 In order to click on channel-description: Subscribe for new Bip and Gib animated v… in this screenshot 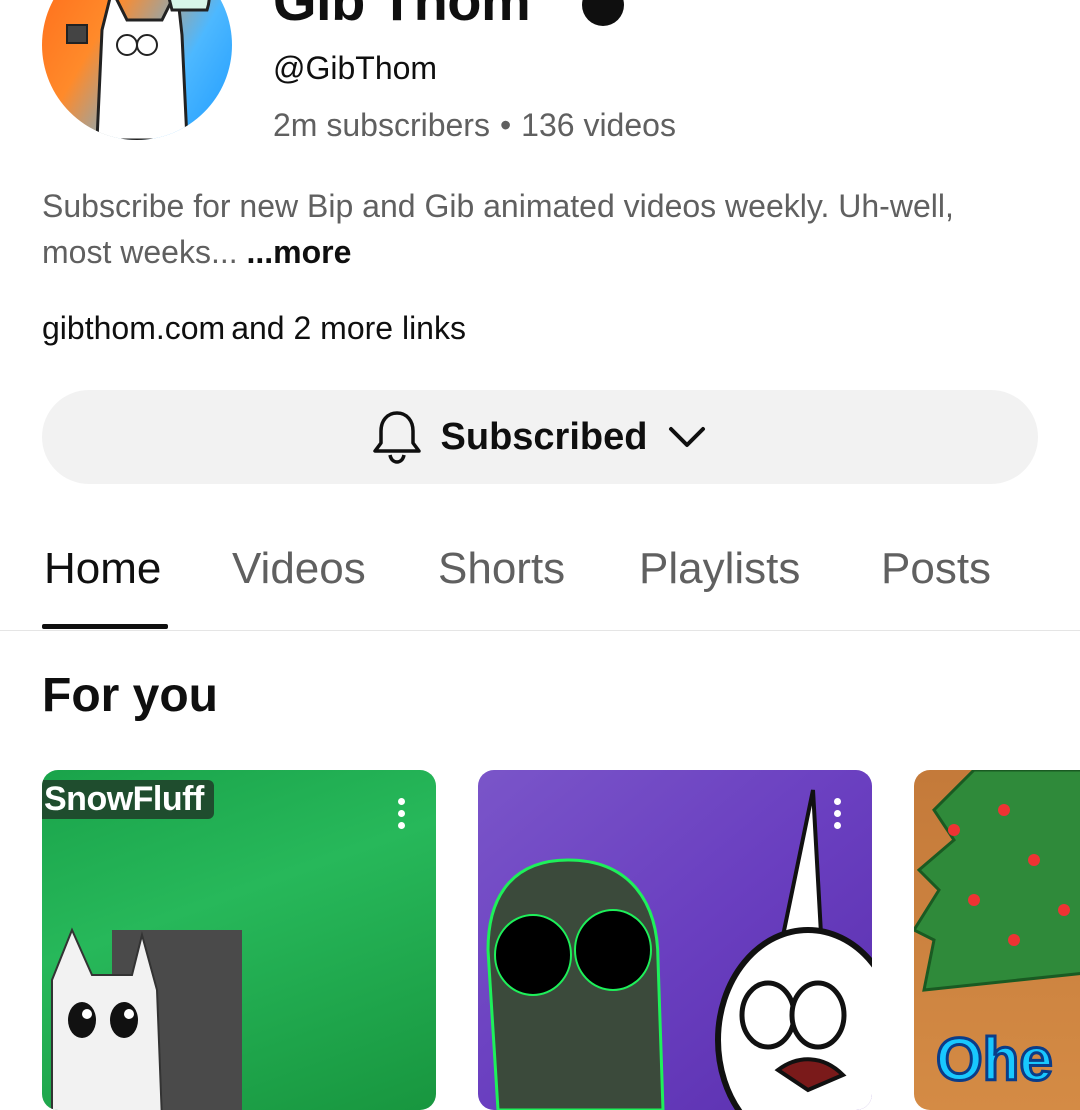, I will do `click(522, 229)`.